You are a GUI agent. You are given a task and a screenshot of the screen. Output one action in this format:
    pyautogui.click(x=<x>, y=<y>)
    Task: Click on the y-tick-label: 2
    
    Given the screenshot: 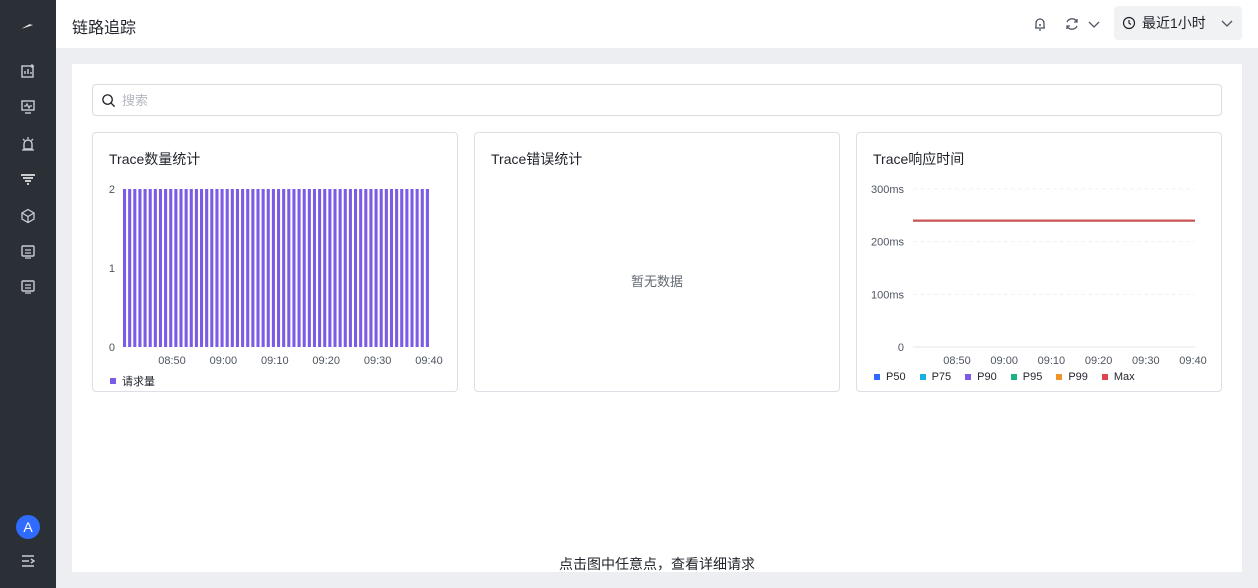 What is the action you would take?
    pyautogui.click(x=112, y=190)
    